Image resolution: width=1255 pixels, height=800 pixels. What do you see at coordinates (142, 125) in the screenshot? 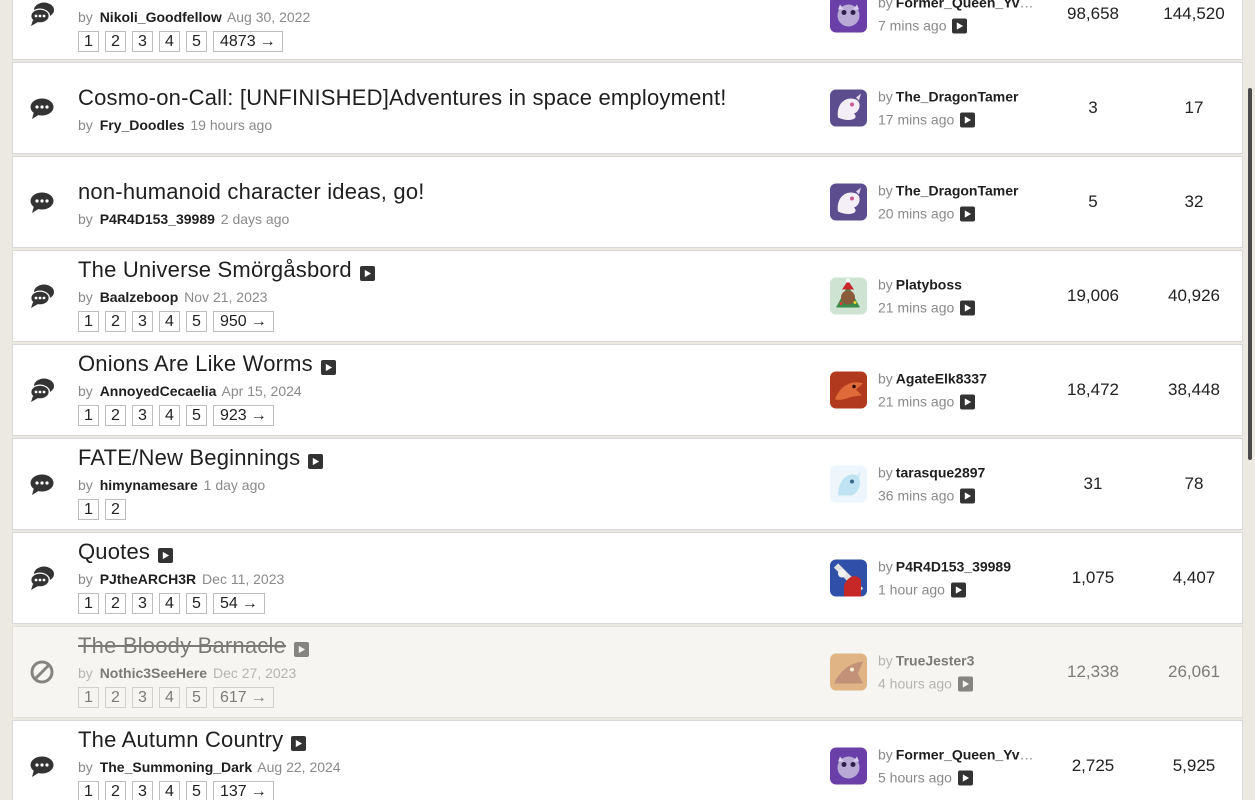
I see `thread-author: Fry_Doodles` at bounding box center [142, 125].